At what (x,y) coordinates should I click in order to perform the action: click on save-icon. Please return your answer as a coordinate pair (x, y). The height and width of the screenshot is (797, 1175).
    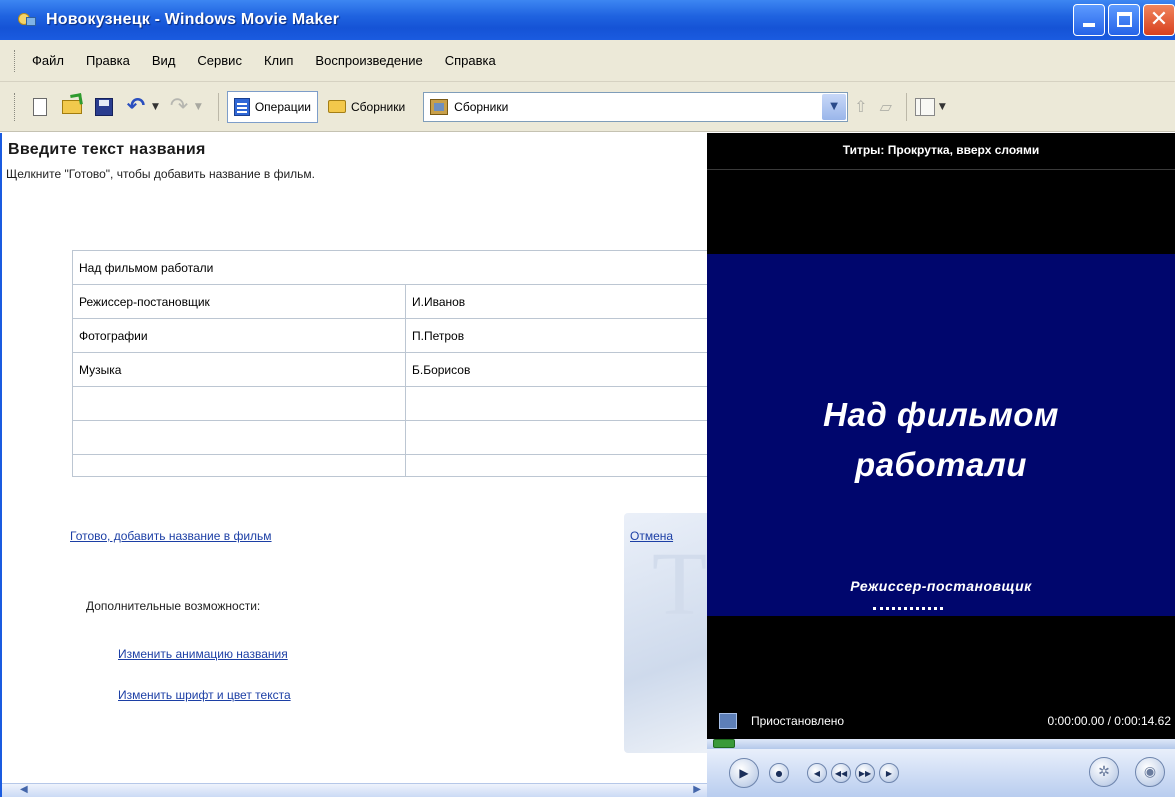
    Looking at the image, I should click on (104, 106).